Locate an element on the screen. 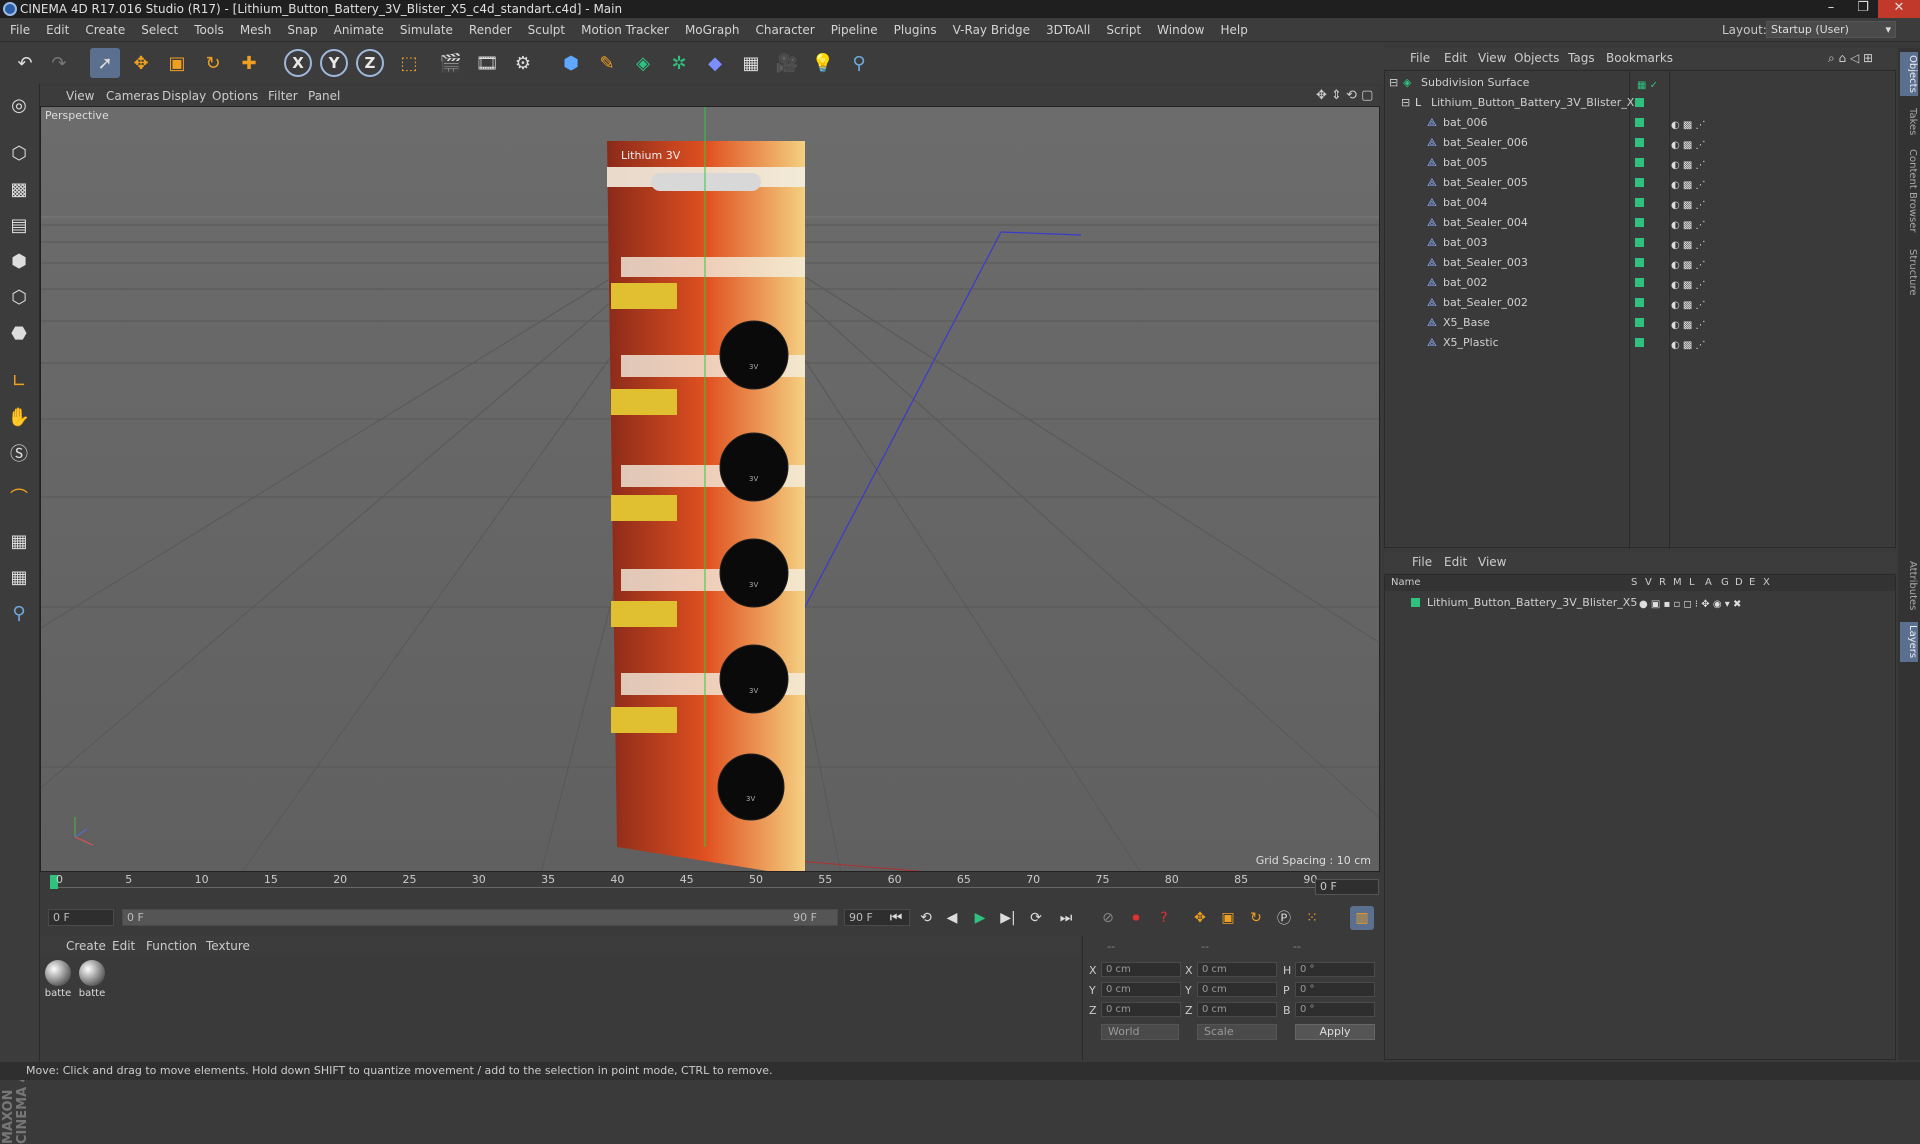 Image resolution: width=1920 pixels, height=1144 pixels. viewport-menu-filter: Filter is located at coordinates (283, 96).